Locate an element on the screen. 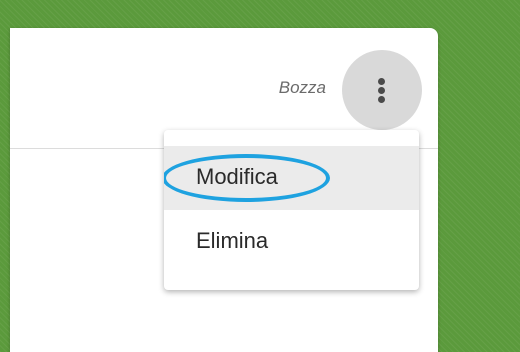  status-label: Bozza is located at coordinates (302, 87).